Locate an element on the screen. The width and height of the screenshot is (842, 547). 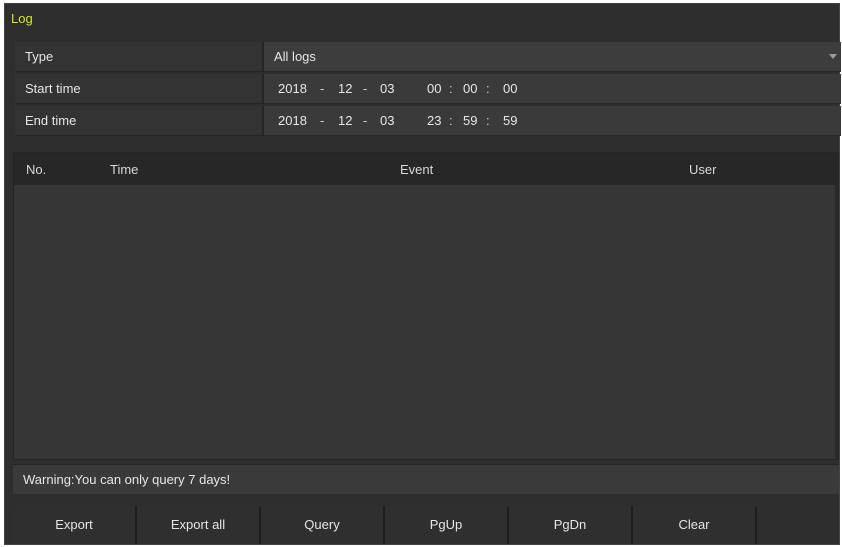
export-all-button: Export all is located at coordinates (199, 525).